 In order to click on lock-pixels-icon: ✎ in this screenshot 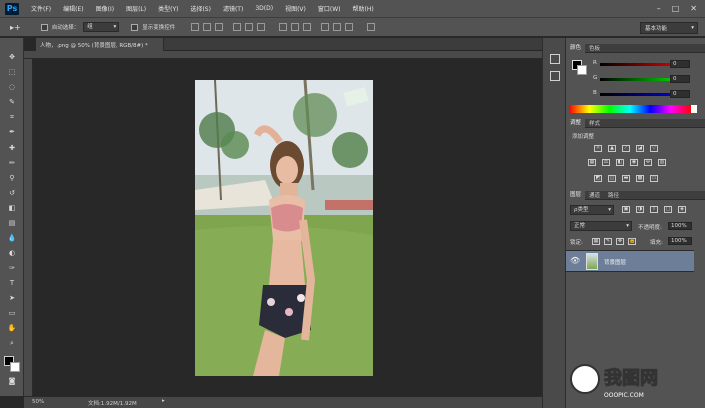, I will do `click(608, 241)`.